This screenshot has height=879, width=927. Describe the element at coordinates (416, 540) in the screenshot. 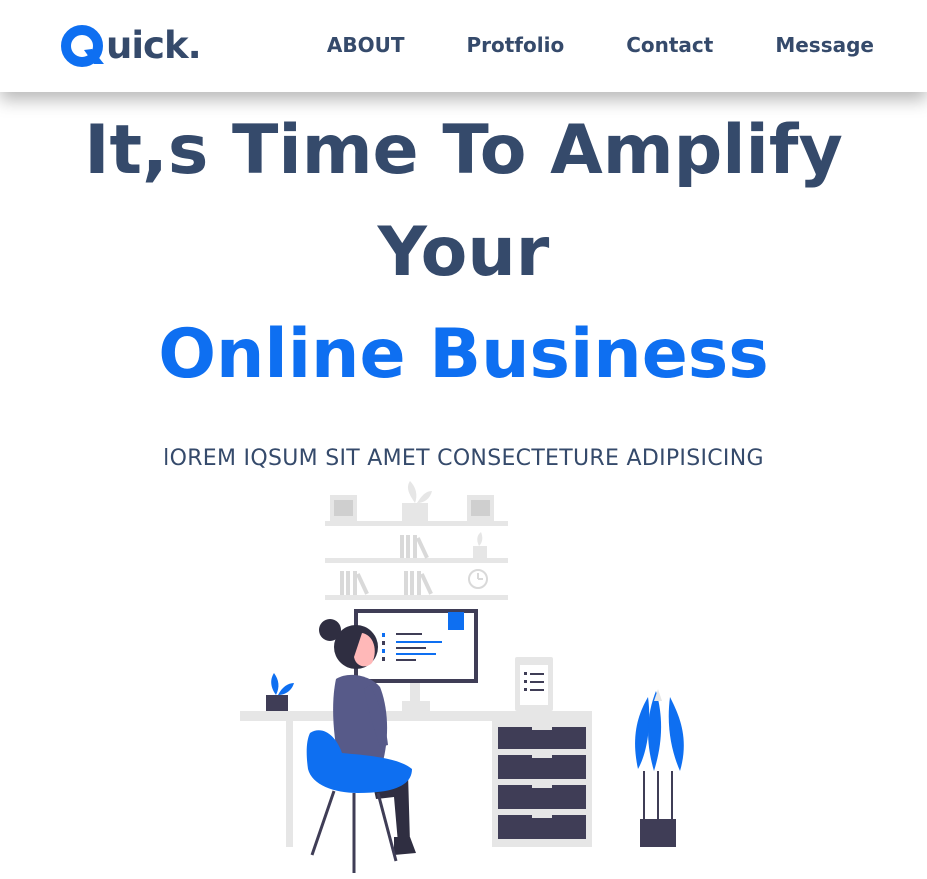

I see `bookshelf` at that location.